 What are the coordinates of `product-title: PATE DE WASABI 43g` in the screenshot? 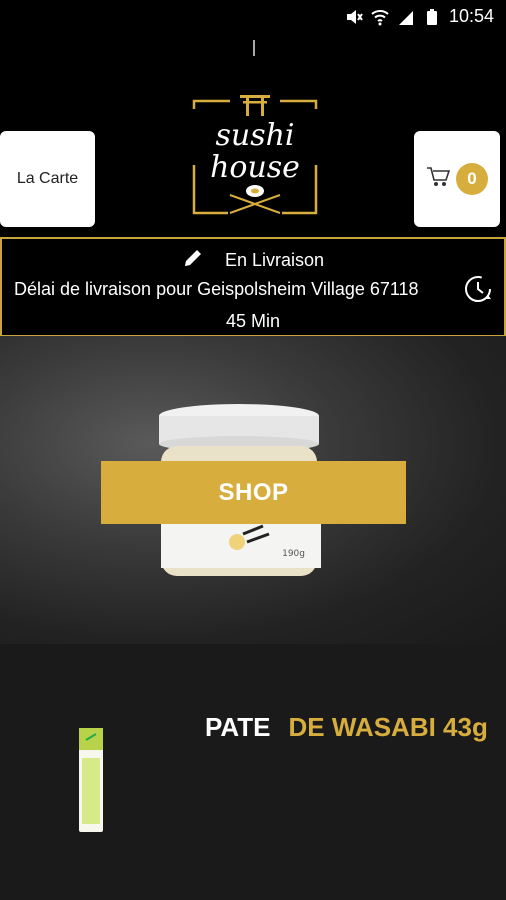 It's located at (346, 727).